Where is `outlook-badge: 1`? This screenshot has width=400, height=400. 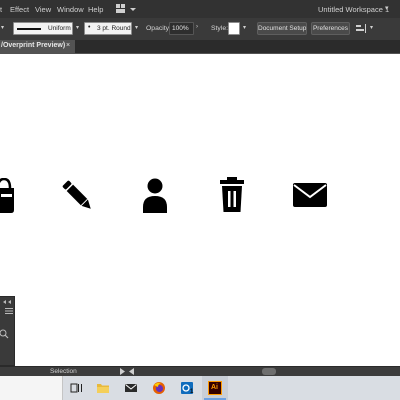
outlook-badge: 1 is located at coordinates (192, 392).